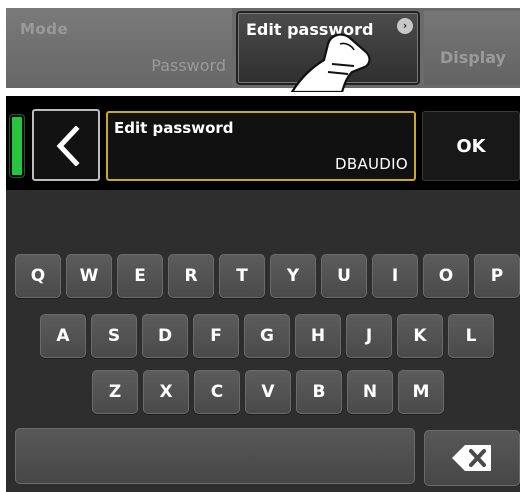  What do you see at coordinates (420, 336) in the screenshot?
I see `key-k: K` at bounding box center [420, 336].